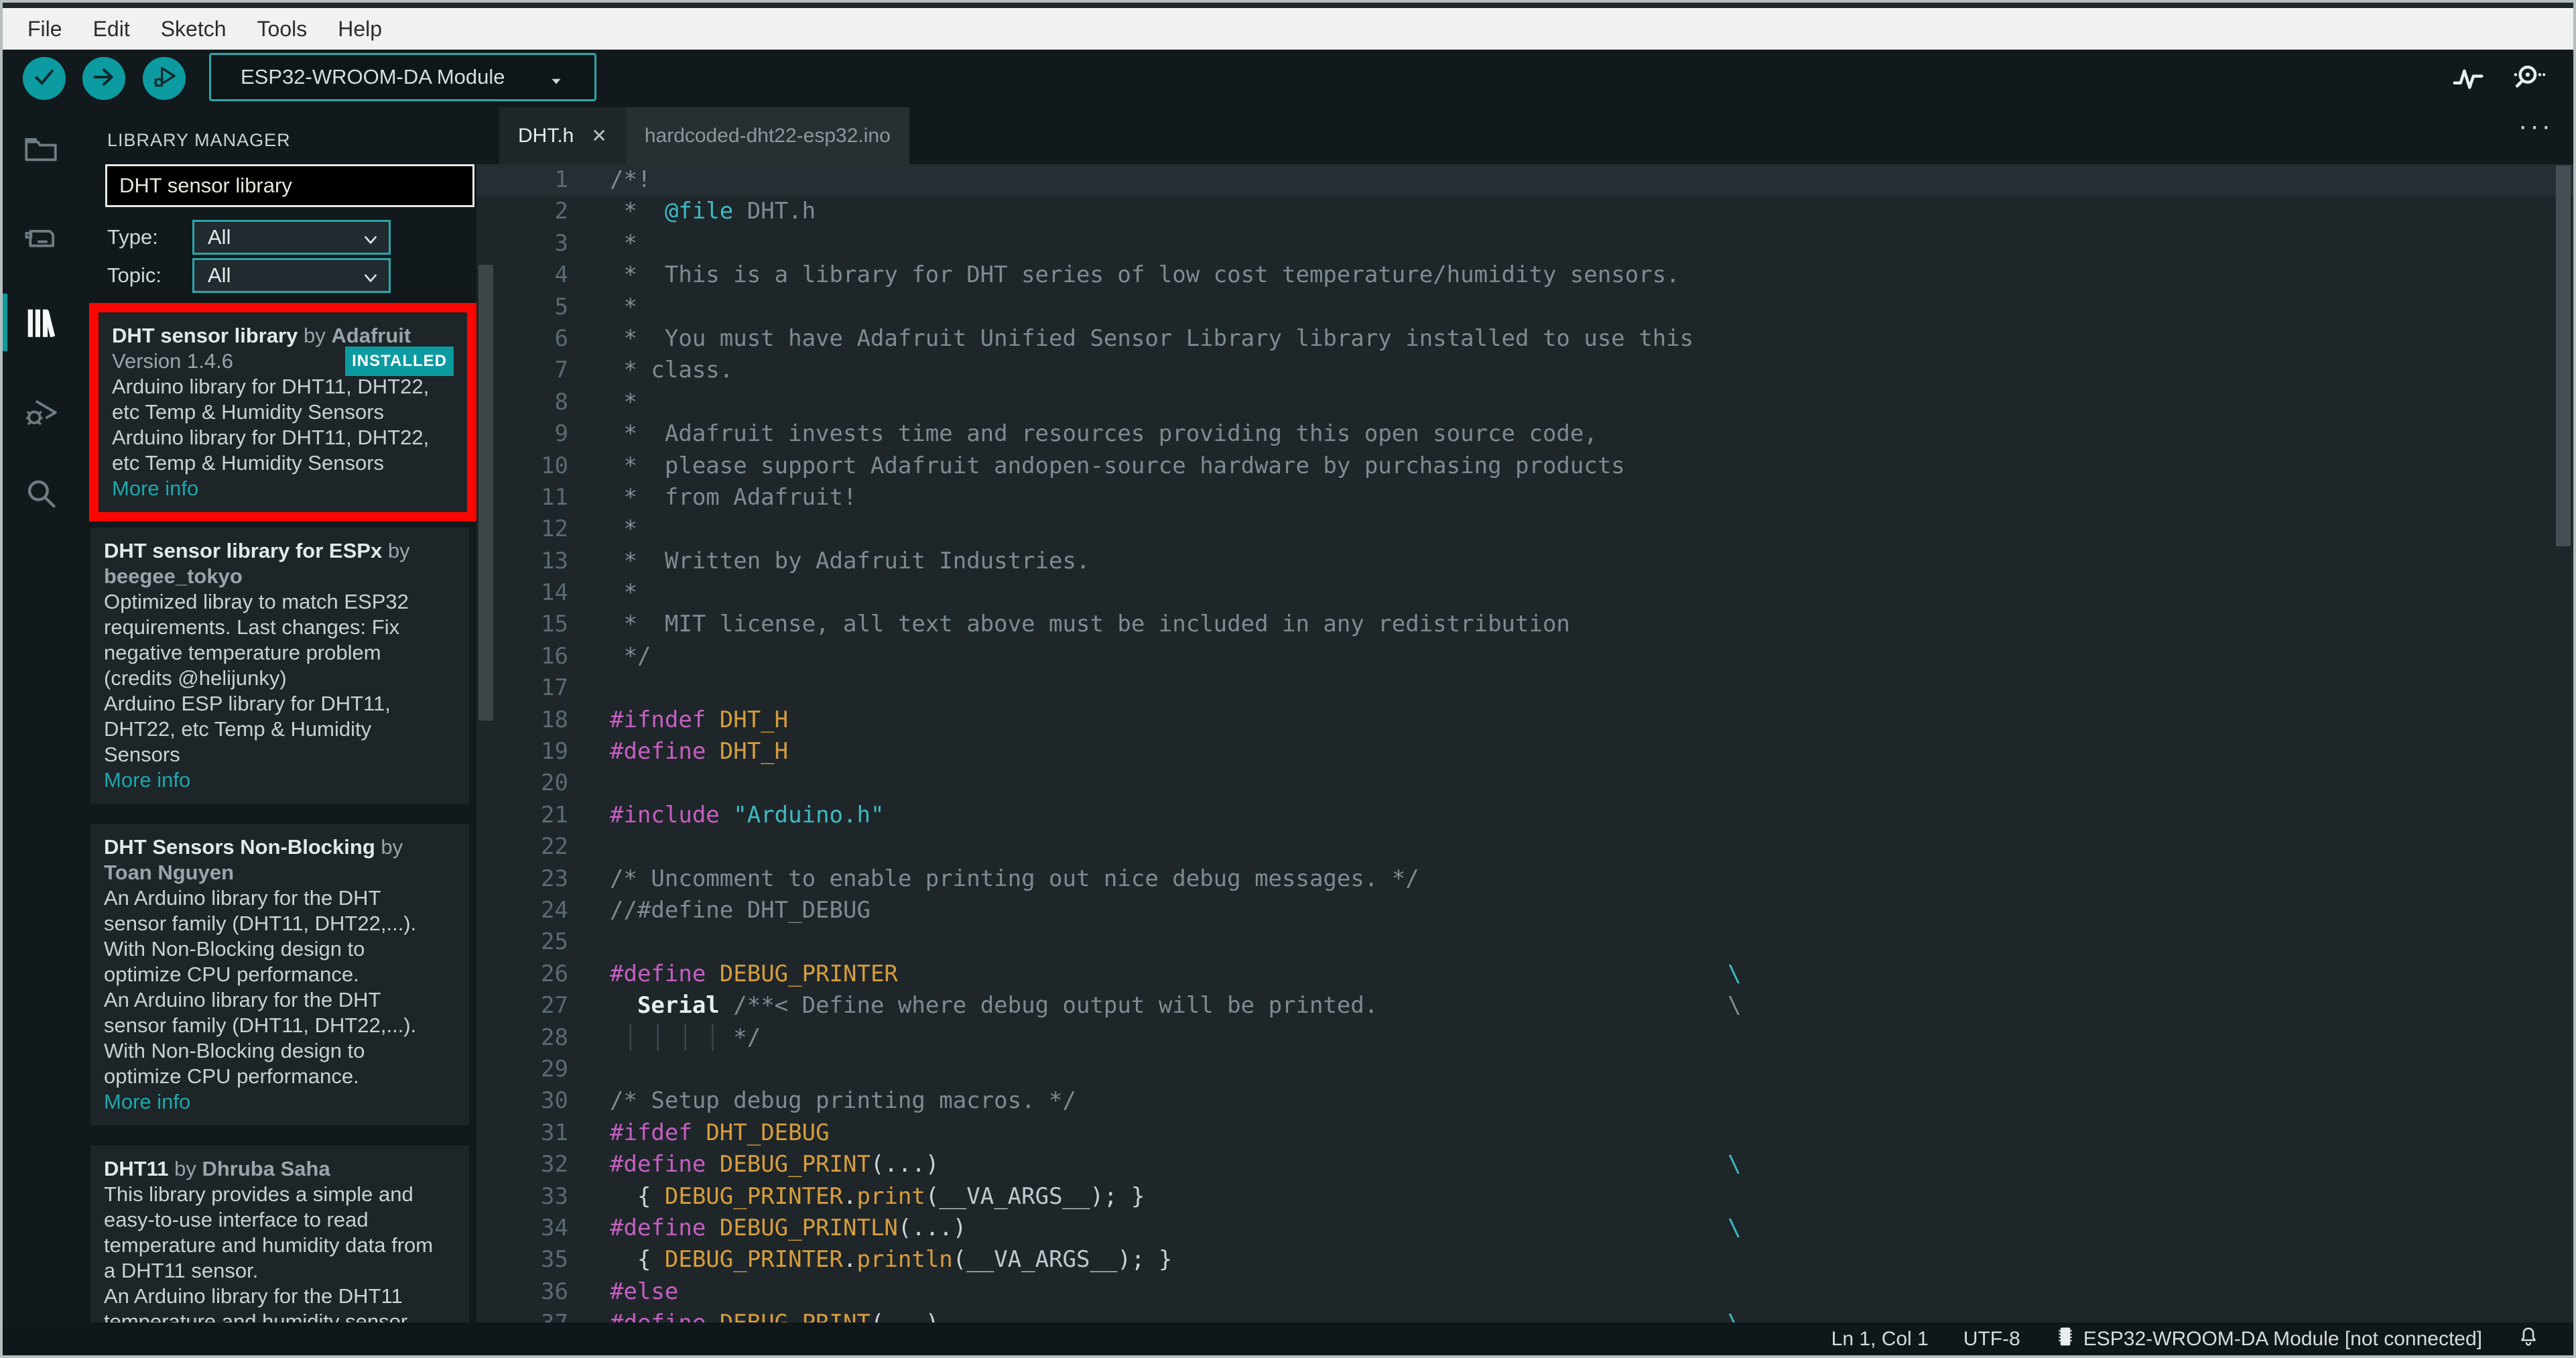  Describe the element at coordinates (905, 1316) in the screenshot. I see `code-token: (...)` at that location.